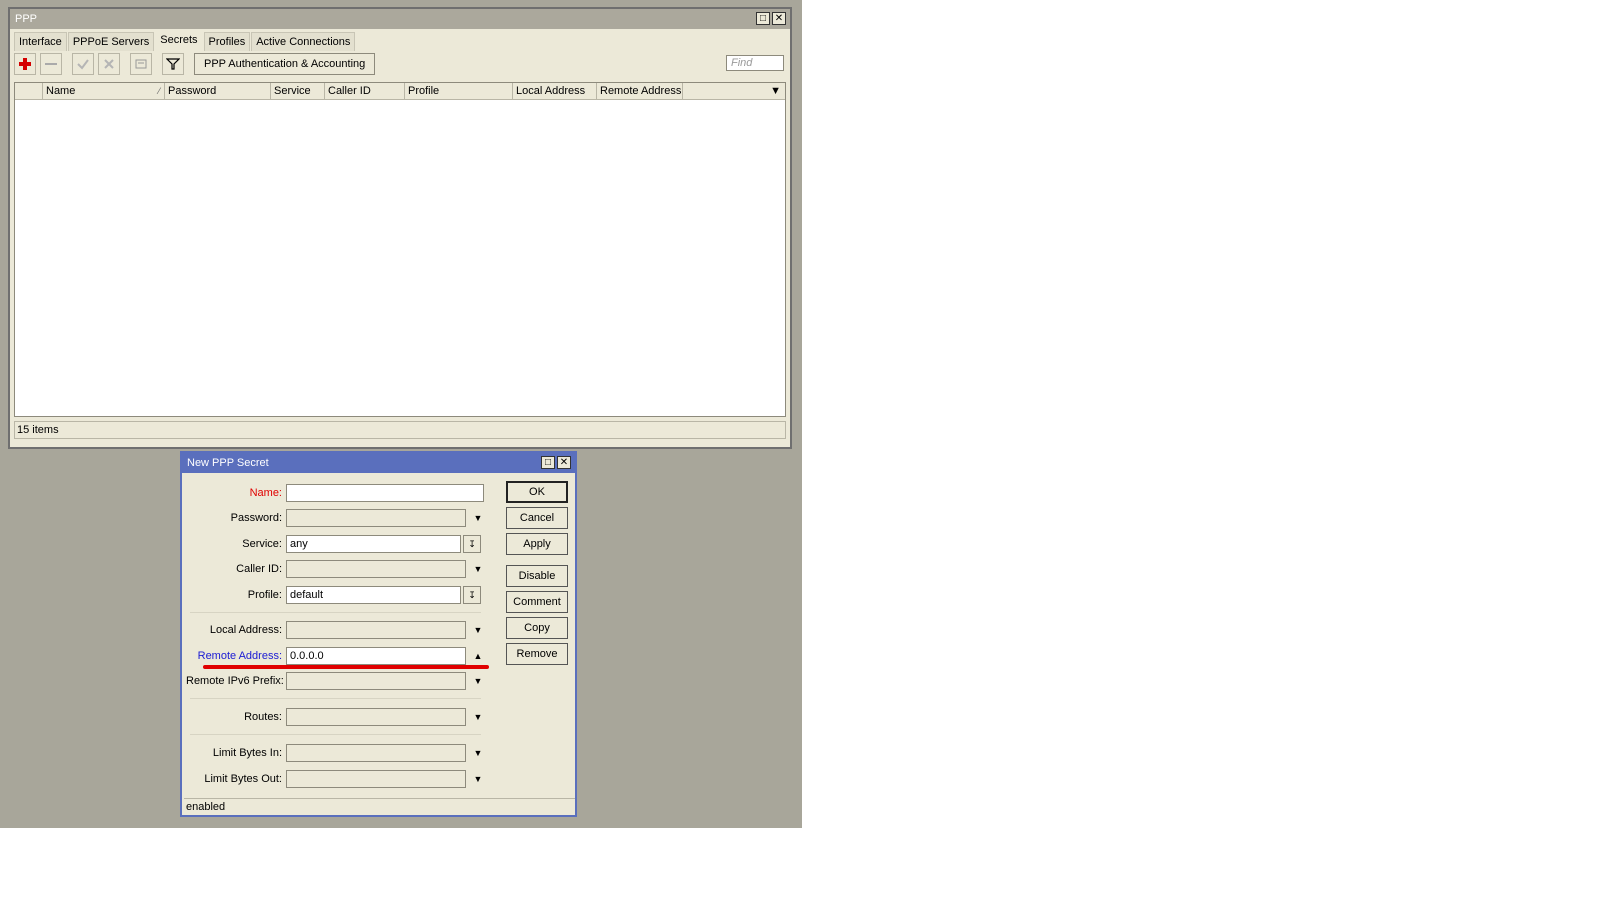 This screenshot has width=1616, height=904. Describe the element at coordinates (376, 630) in the screenshot. I see `local-address-field` at that location.